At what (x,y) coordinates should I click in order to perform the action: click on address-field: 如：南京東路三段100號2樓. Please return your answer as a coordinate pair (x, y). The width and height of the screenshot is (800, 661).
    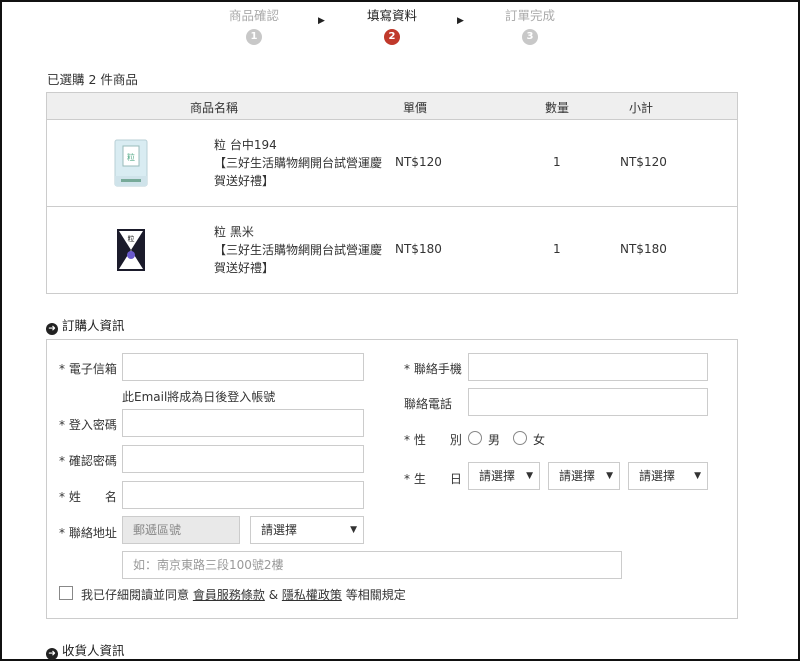
    Looking at the image, I should click on (372, 565).